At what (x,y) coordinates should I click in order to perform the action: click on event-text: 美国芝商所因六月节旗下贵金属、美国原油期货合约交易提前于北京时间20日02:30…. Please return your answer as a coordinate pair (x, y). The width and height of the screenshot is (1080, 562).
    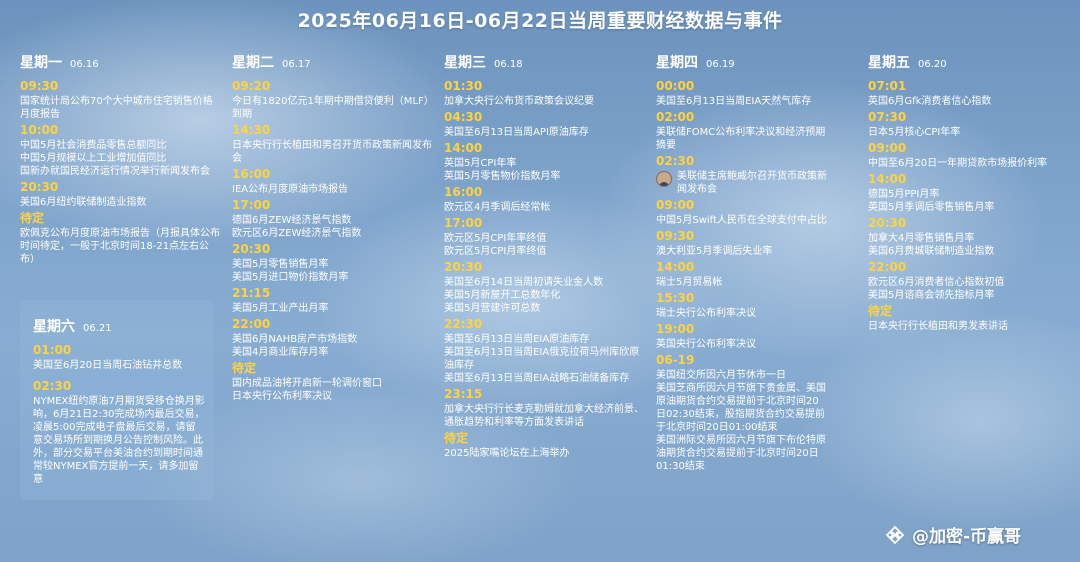
    Looking at the image, I should click on (741, 408).